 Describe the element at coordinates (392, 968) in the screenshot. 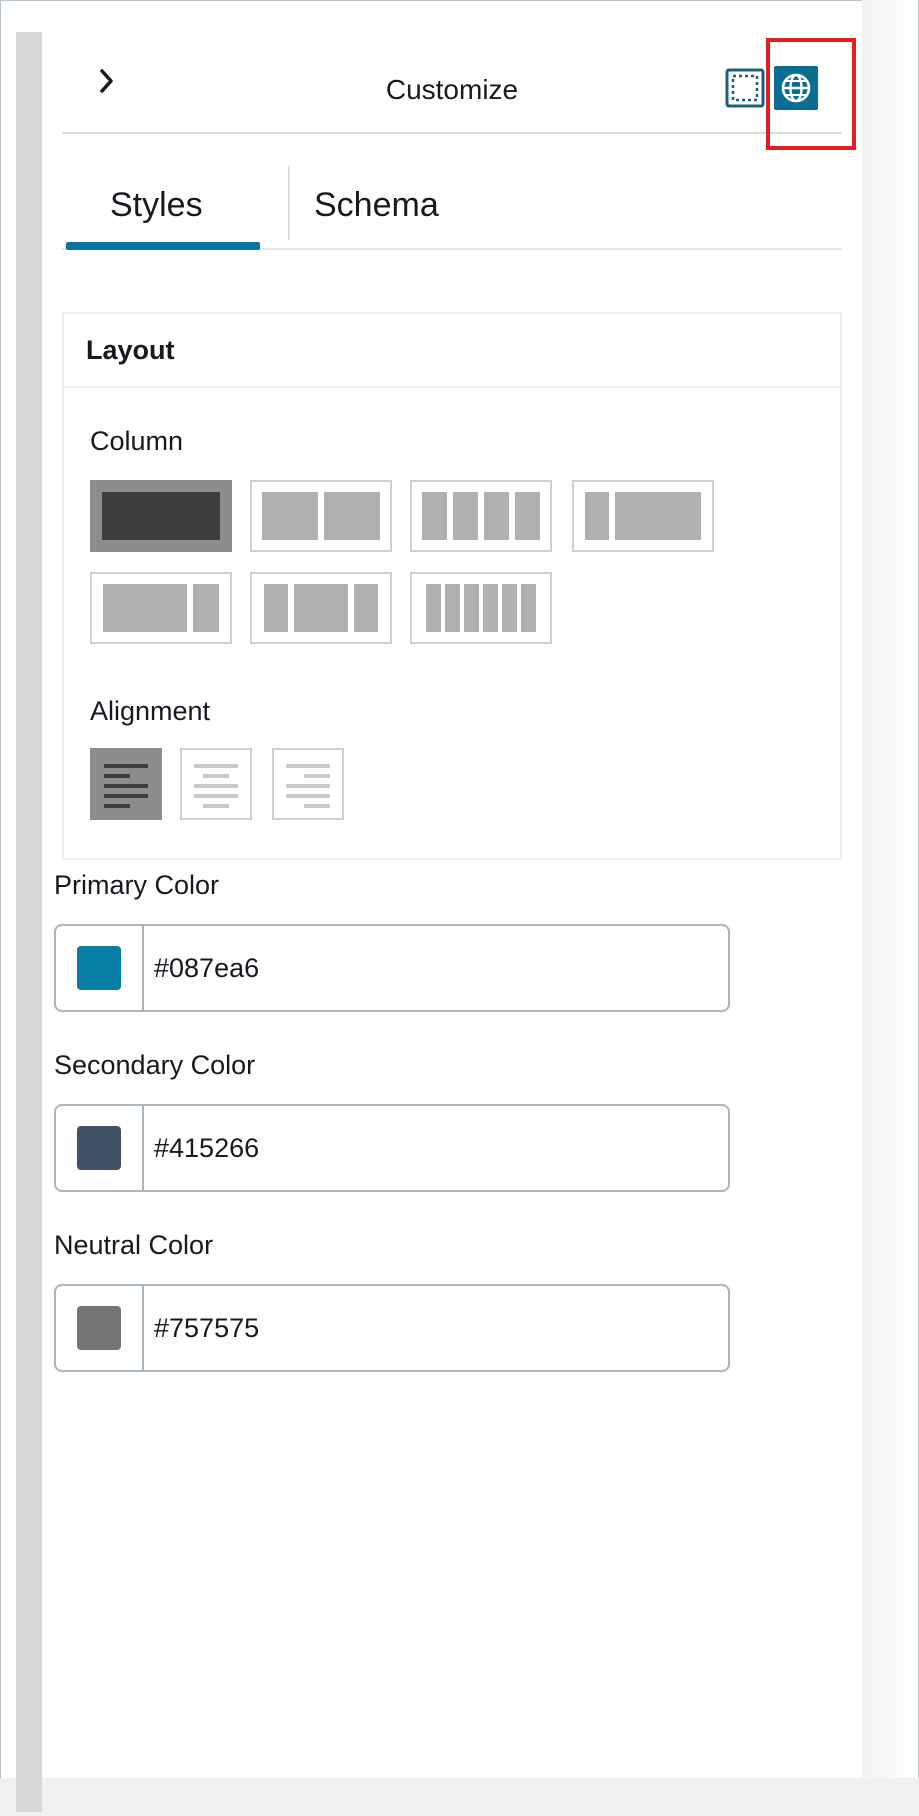

I see `primary-color-field: #087ea6` at that location.